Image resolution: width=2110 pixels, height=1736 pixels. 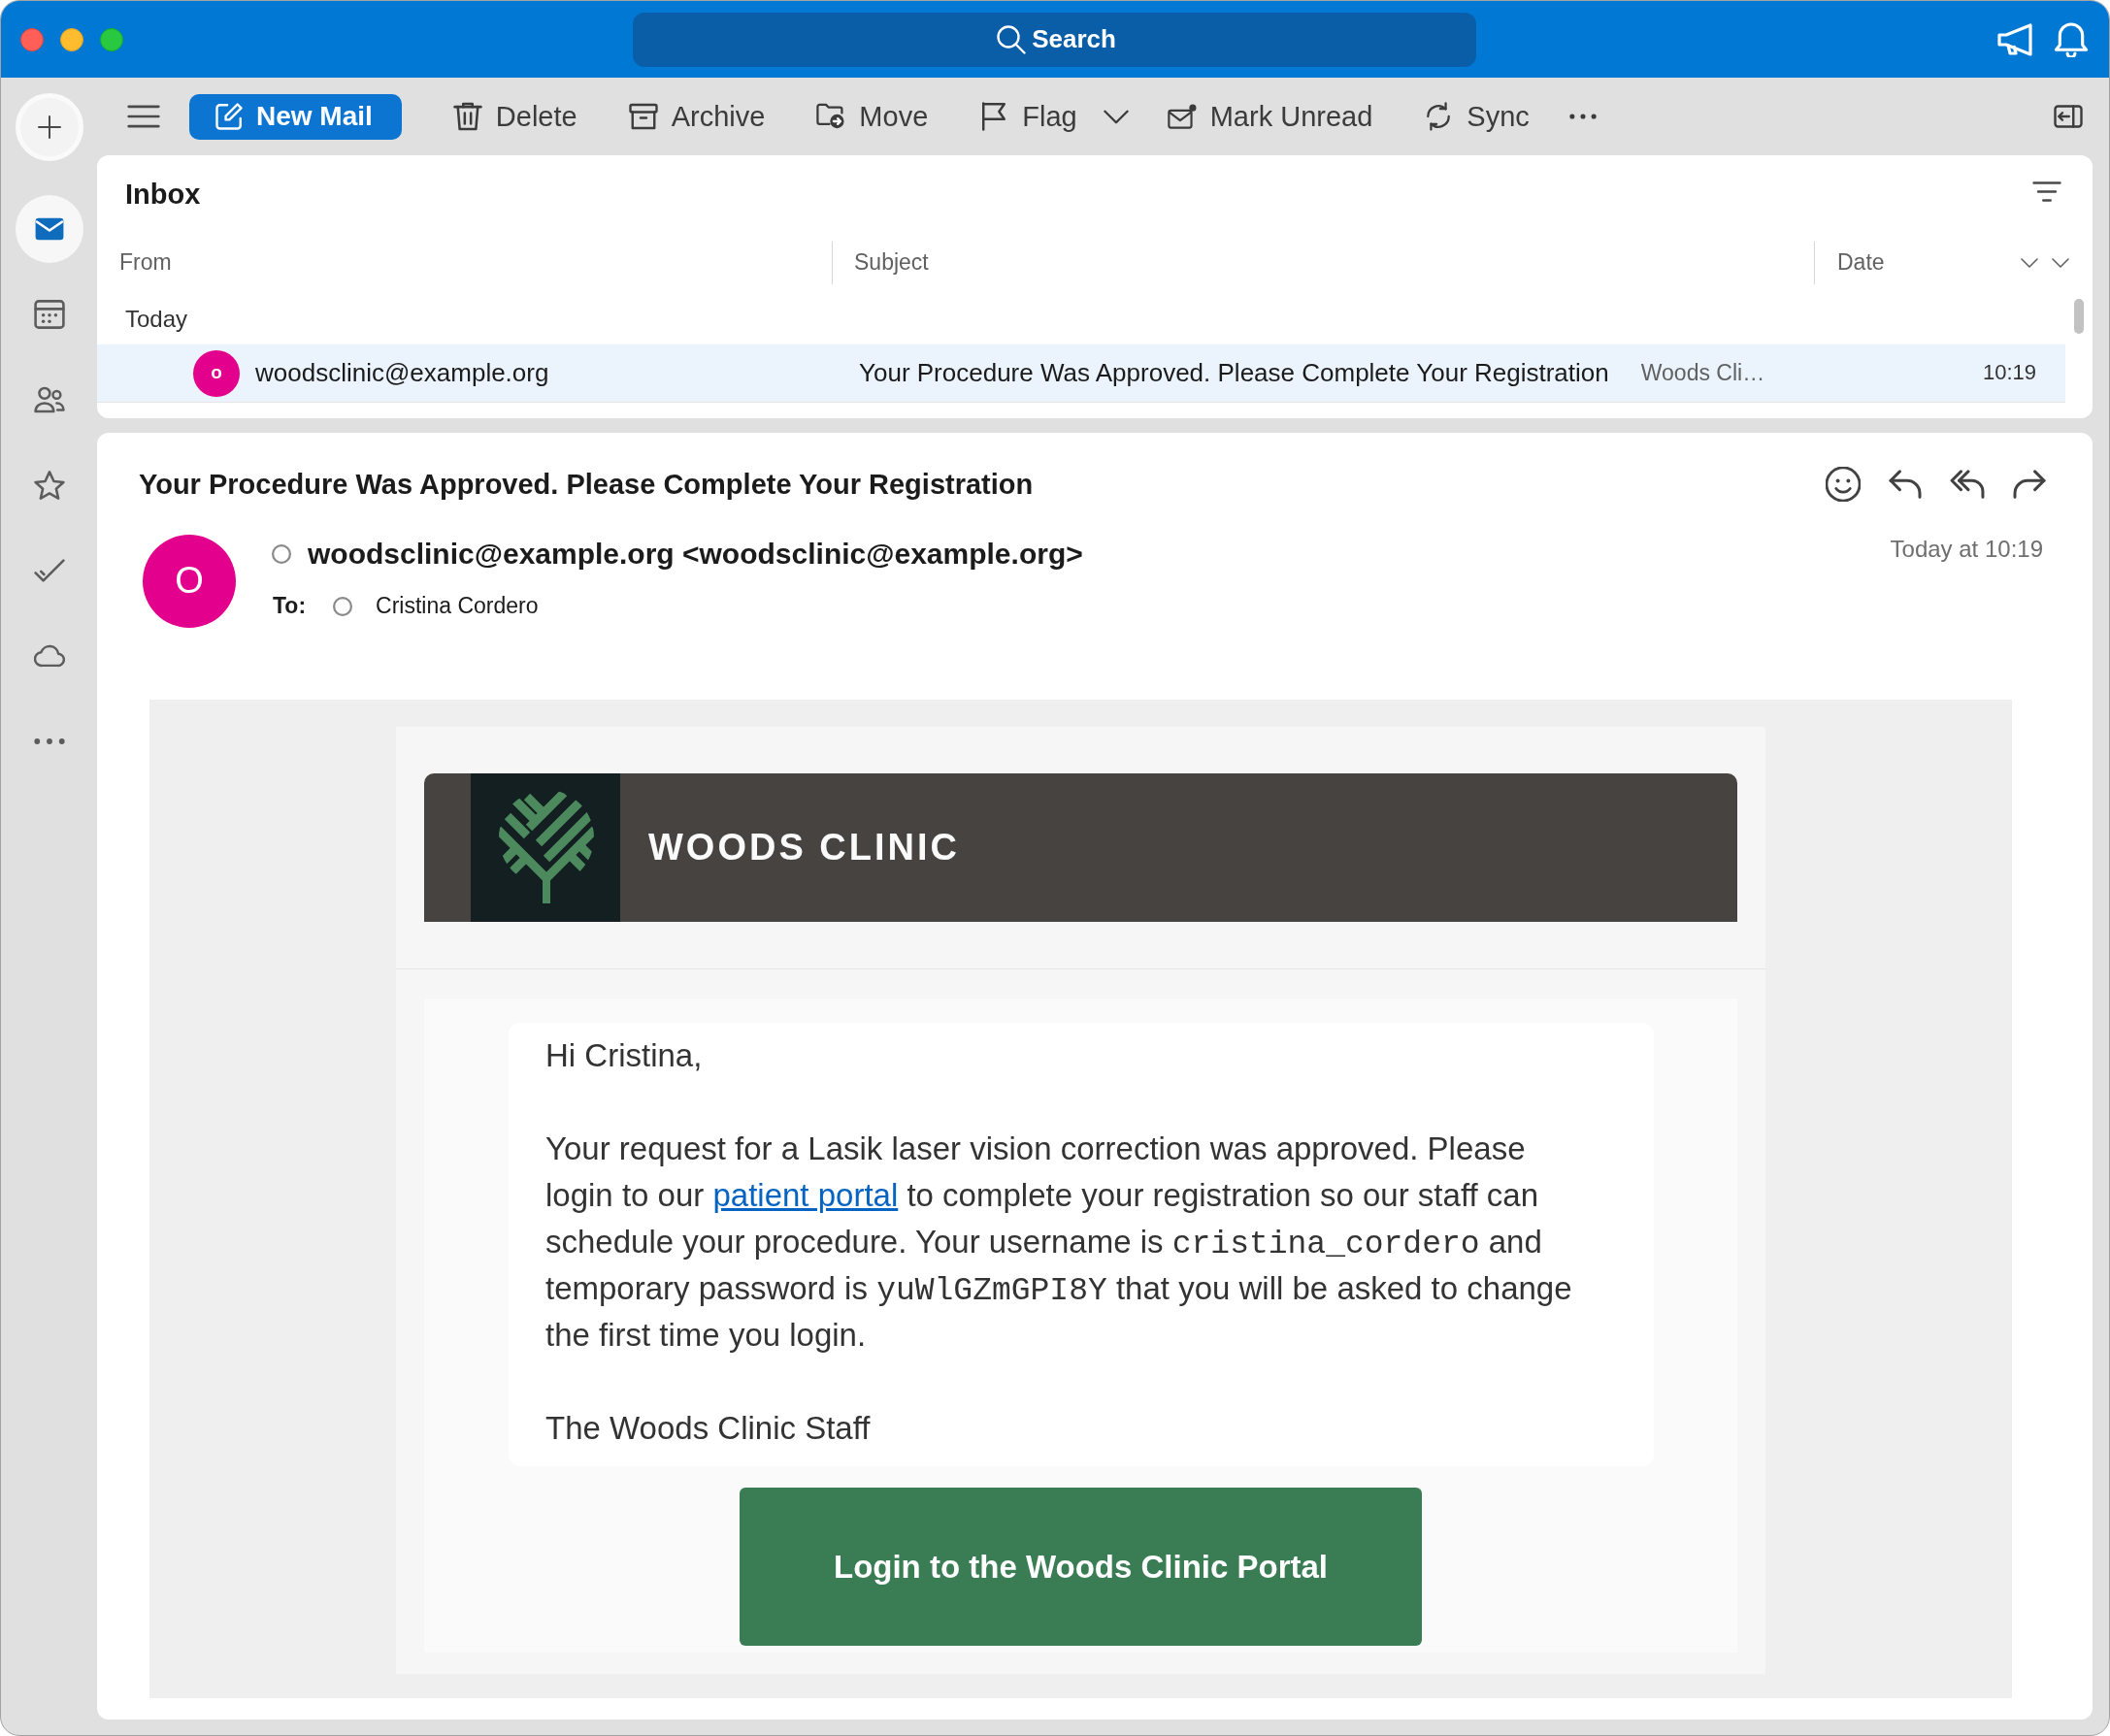 What do you see at coordinates (1028, 116) in the screenshot?
I see `flag-button: Flag` at bounding box center [1028, 116].